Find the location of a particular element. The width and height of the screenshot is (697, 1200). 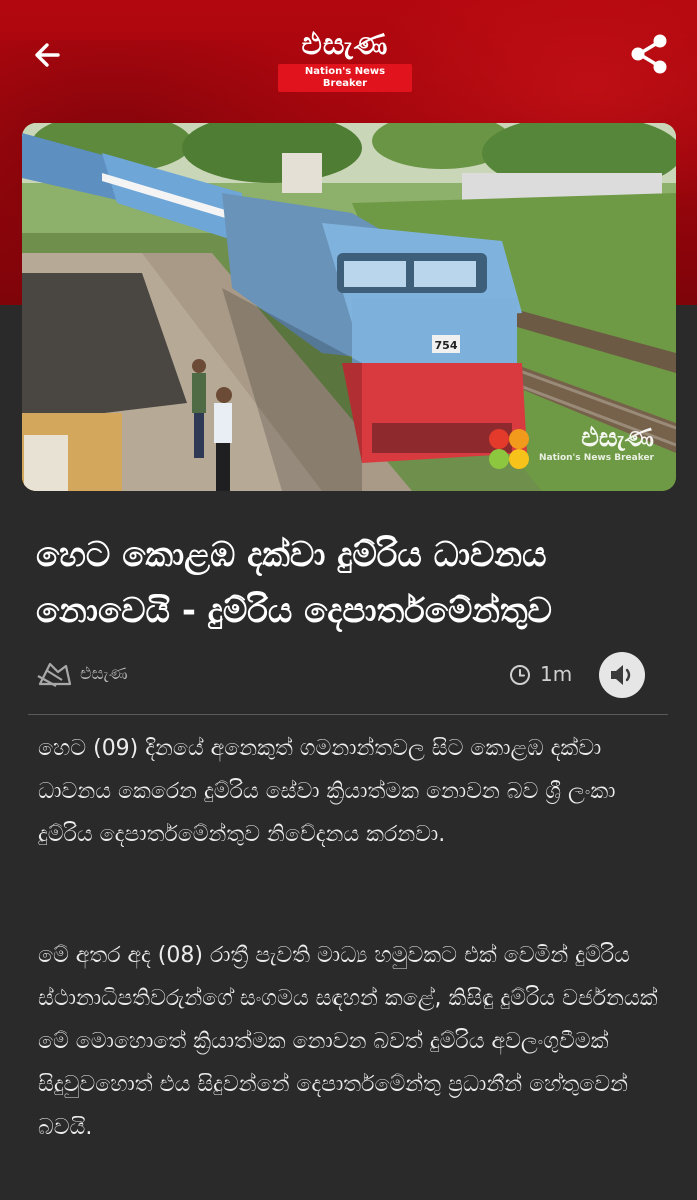

share-icon is located at coordinates (649, 54).